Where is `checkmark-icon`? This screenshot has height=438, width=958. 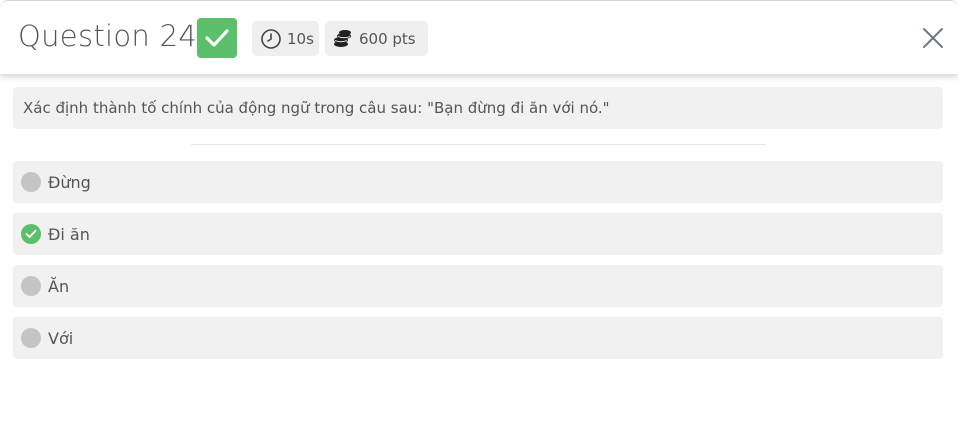 checkmark-icon is located at coordinates (217, 38).